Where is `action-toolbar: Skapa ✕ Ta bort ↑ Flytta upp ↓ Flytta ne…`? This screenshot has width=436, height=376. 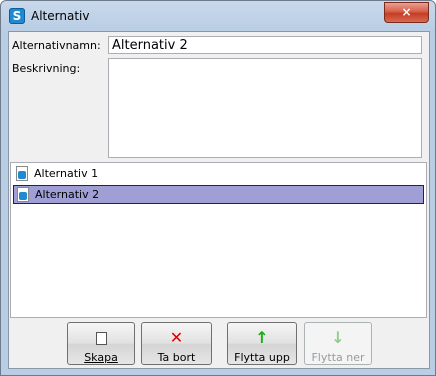
action-toolbar: Skapa ✕ Ta bort ↑ Flytta upp ↓ Flytta ne… is located at coordinates (218, 343).